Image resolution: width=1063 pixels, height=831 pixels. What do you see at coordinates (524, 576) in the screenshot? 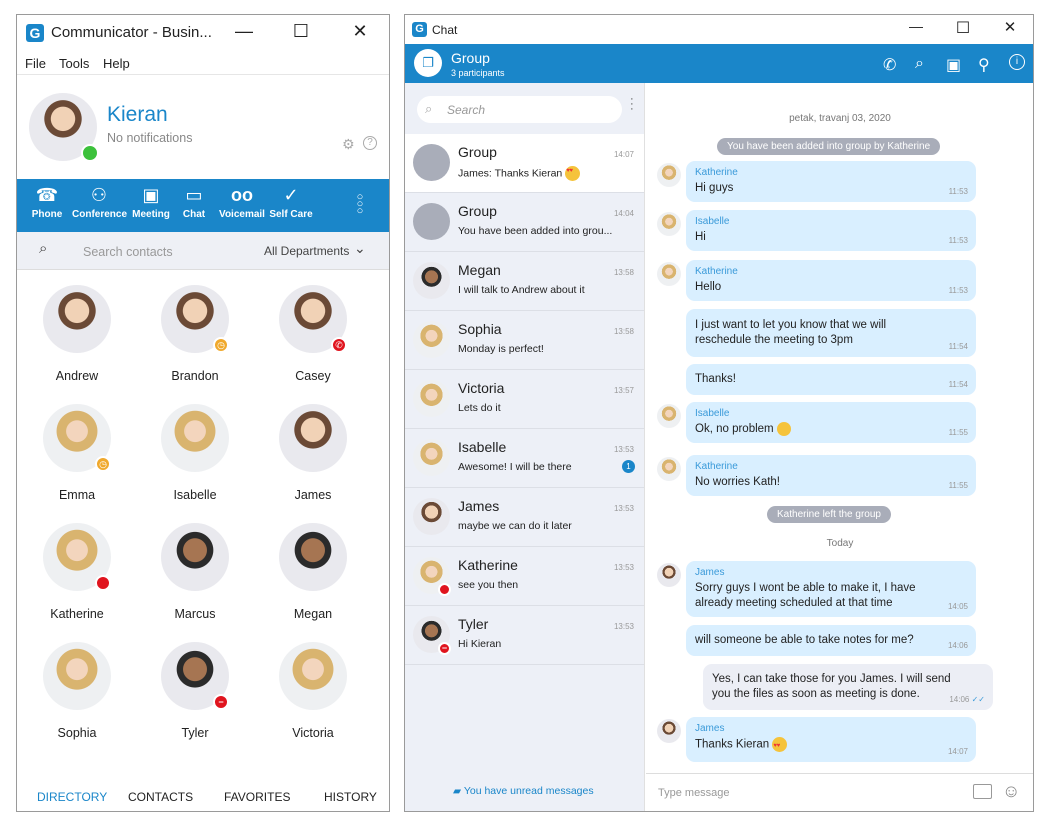
I see `list-item: Katherine see you then 13:53` at bounding box center [524, 576].